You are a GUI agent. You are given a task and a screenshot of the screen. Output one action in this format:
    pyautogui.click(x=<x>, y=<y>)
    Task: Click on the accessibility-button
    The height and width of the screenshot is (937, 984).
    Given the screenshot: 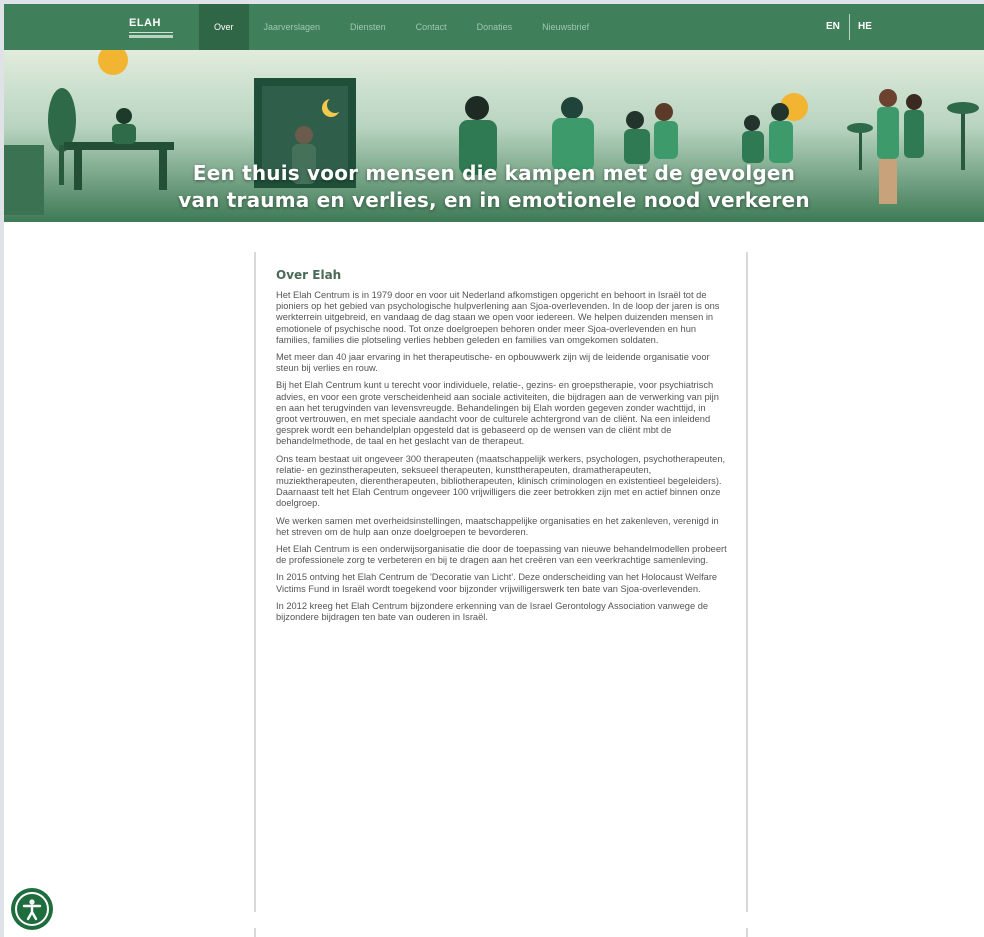 What is the action you would take?
    pyautogui.click(x=32, y=909)
    